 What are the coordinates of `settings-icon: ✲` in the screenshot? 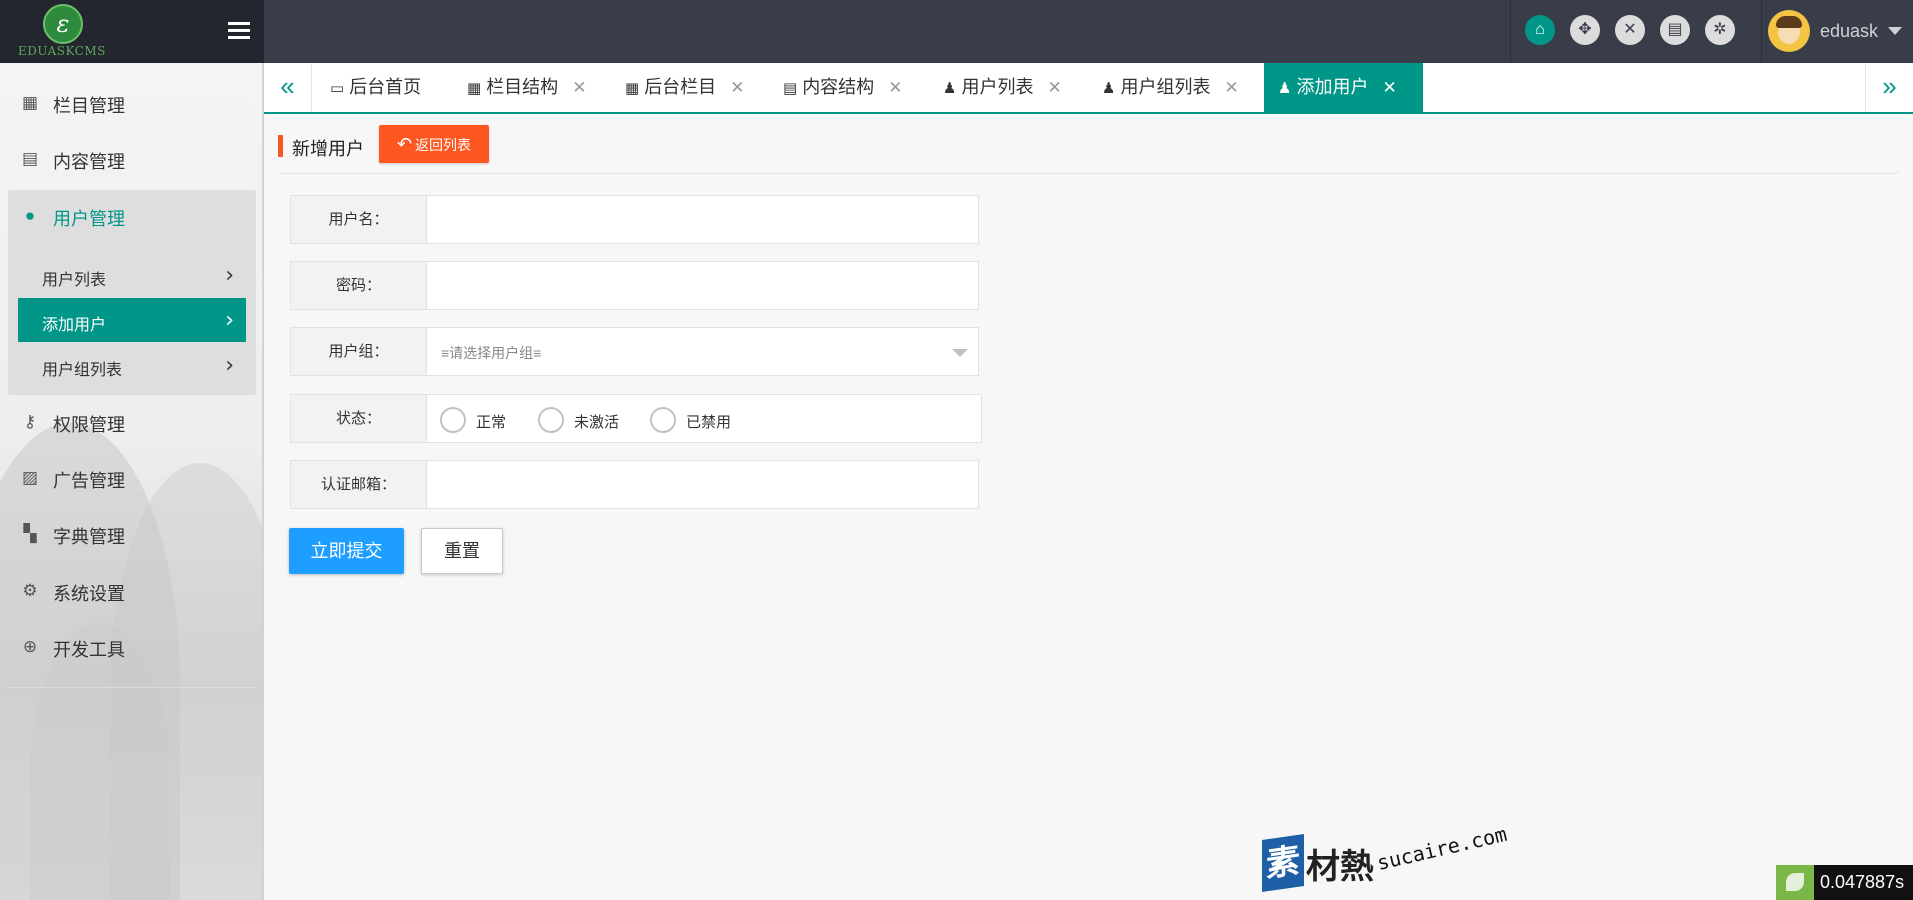 It's located at (1720, 30).